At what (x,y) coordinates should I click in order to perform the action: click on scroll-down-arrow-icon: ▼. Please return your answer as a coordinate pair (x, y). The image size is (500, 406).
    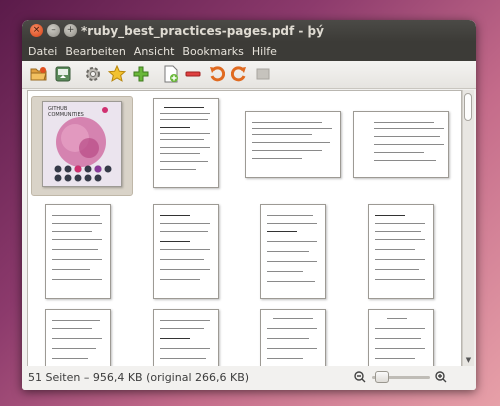
    Looking at the image, I should click on (468, 360).